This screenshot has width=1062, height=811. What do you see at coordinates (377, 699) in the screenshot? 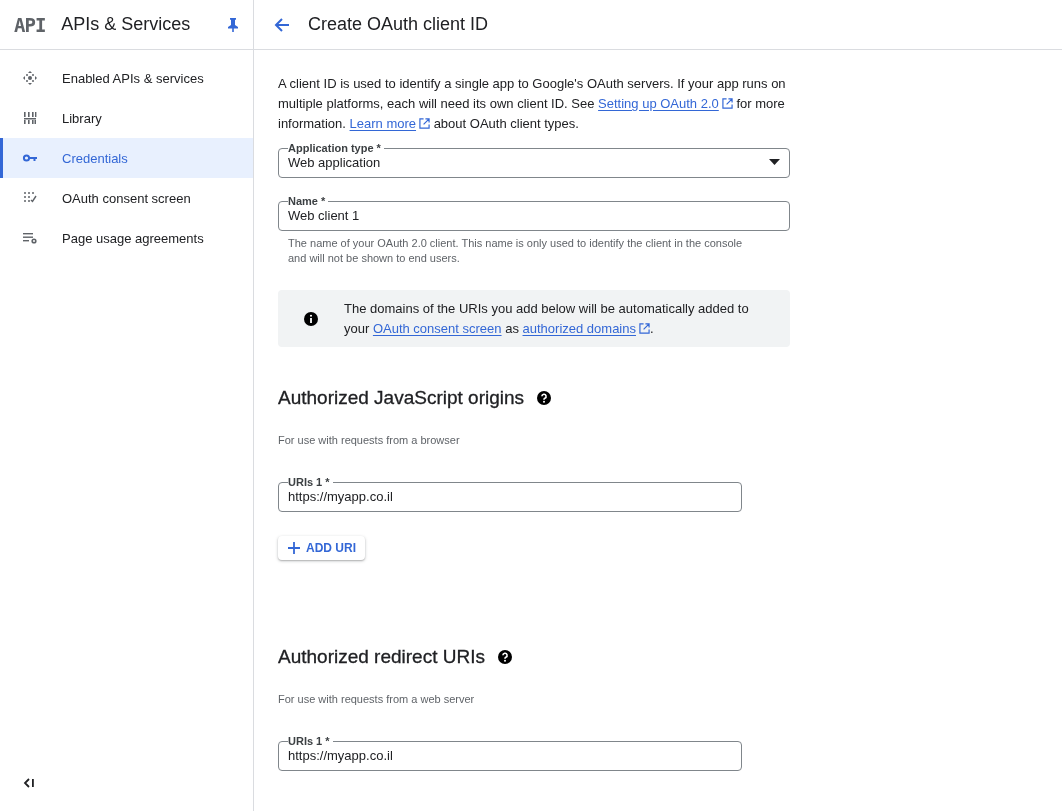
I see `section-description: For use with requests from a web server` at bounding box center [377, 699].